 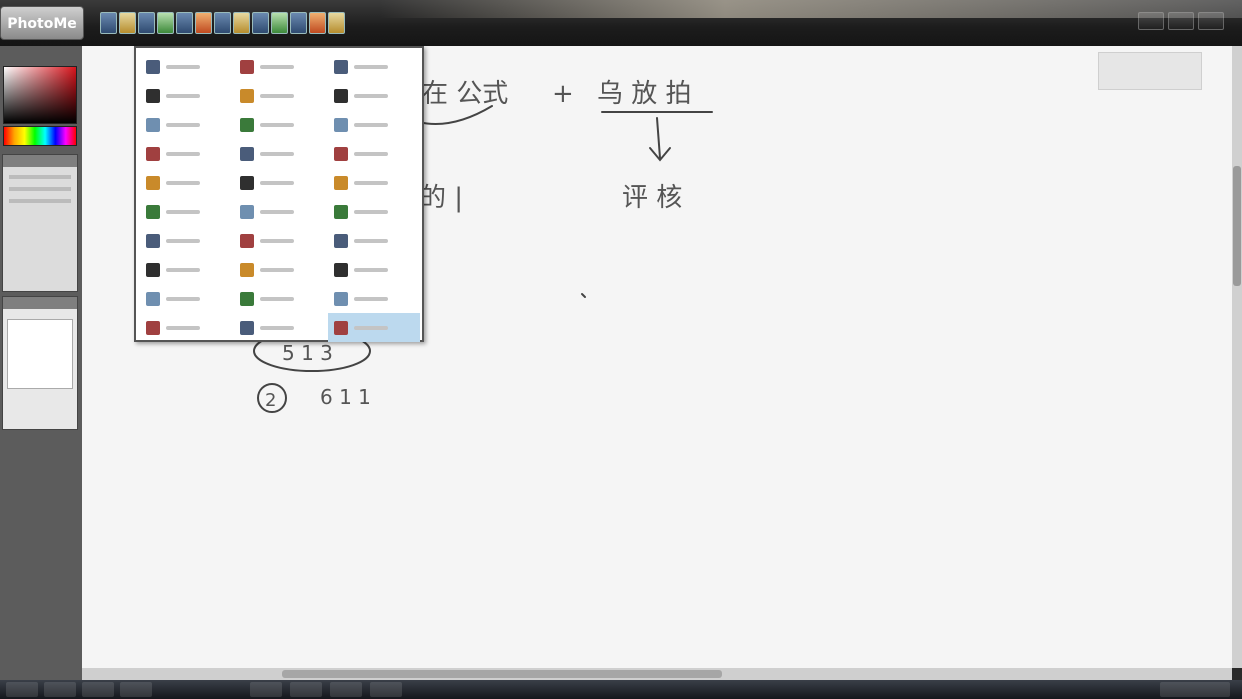 What do you see at coordinates (42, 23) in the screenshot?
I see `app-logo: PhotoMe` at bounding box center [42, 23].